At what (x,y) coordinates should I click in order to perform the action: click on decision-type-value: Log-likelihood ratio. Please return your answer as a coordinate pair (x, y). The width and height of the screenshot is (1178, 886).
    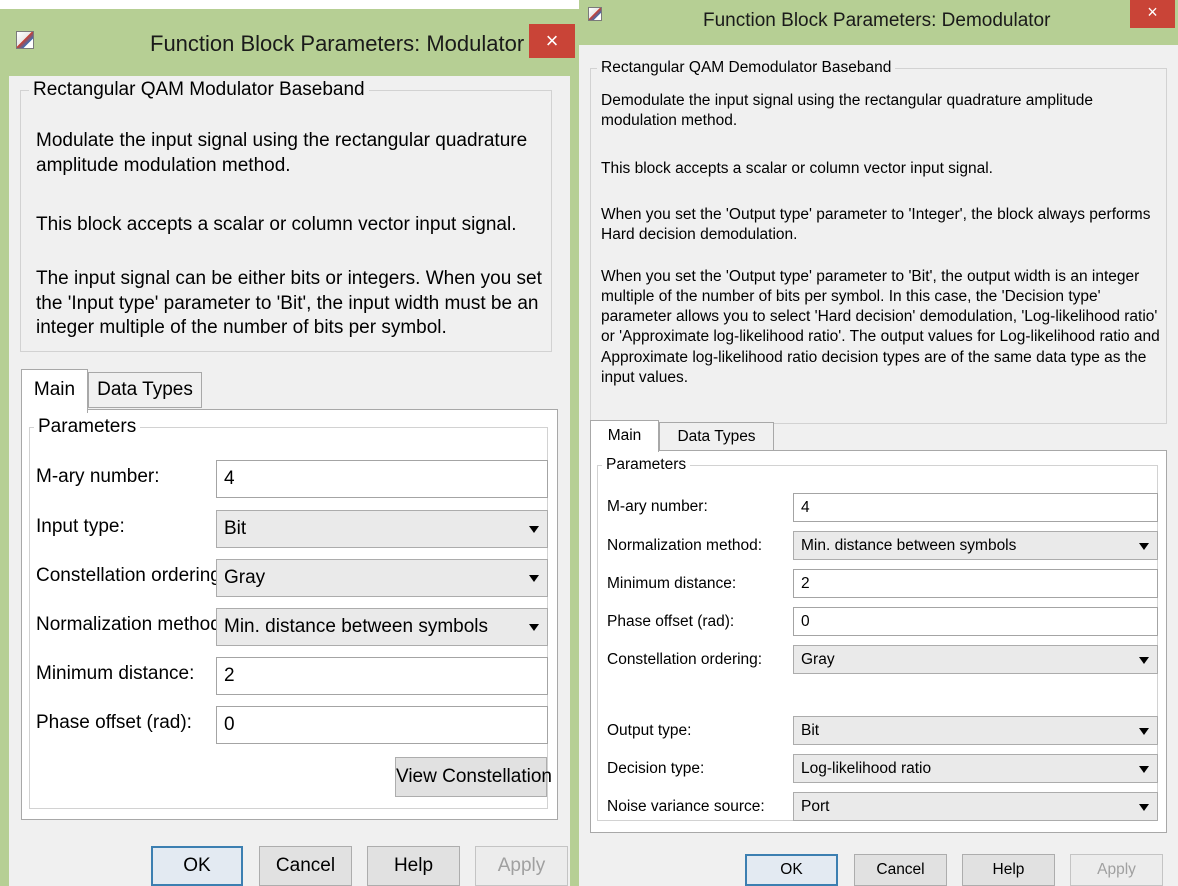
    Looking at the image, I should click on (866, 768).